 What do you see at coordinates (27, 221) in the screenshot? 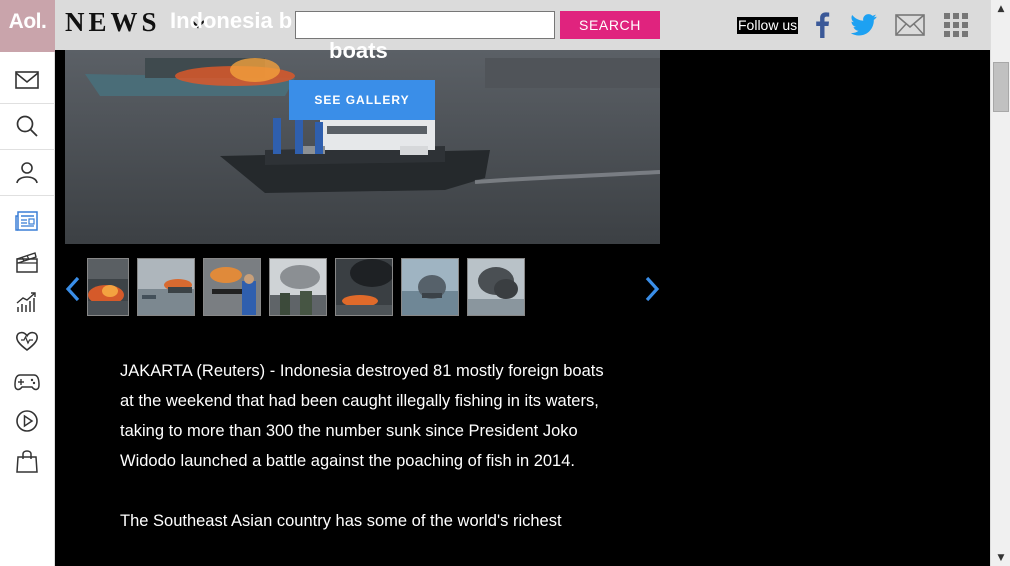
I see `news-icon` at bounding box center [27, 221].